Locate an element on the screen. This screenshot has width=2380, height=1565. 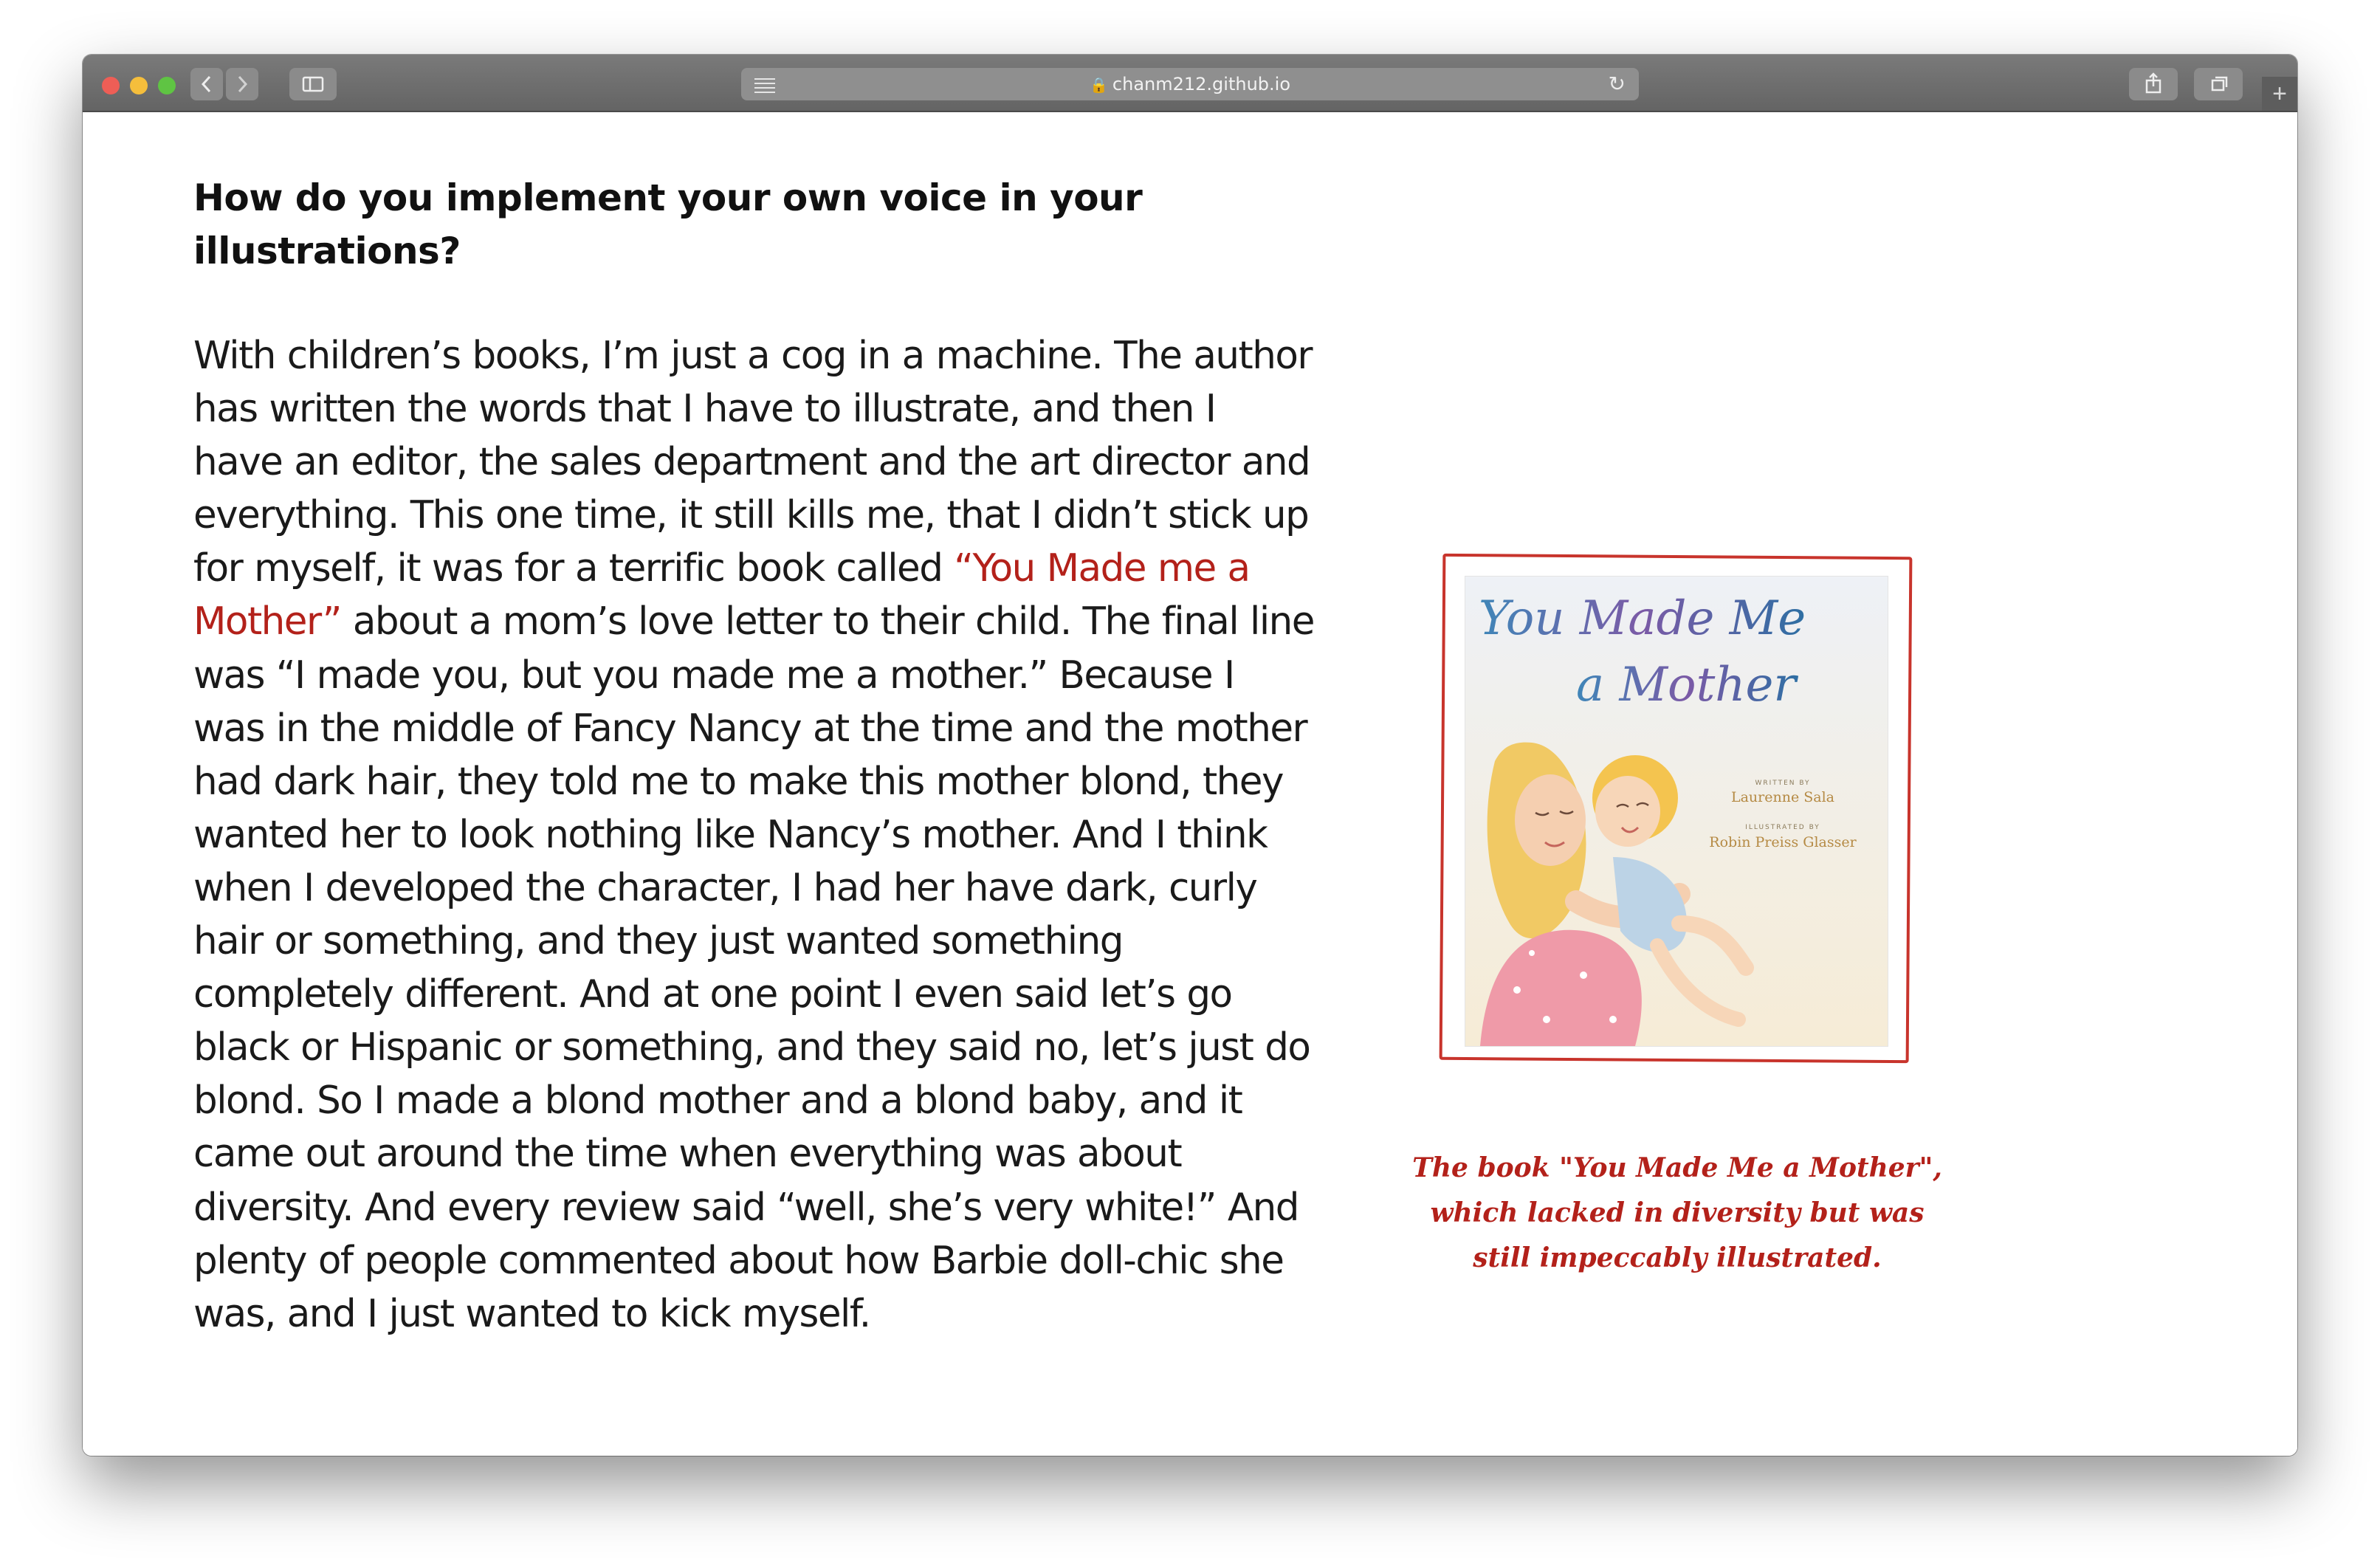
sidebar-button is located at coordinates (313, 84).